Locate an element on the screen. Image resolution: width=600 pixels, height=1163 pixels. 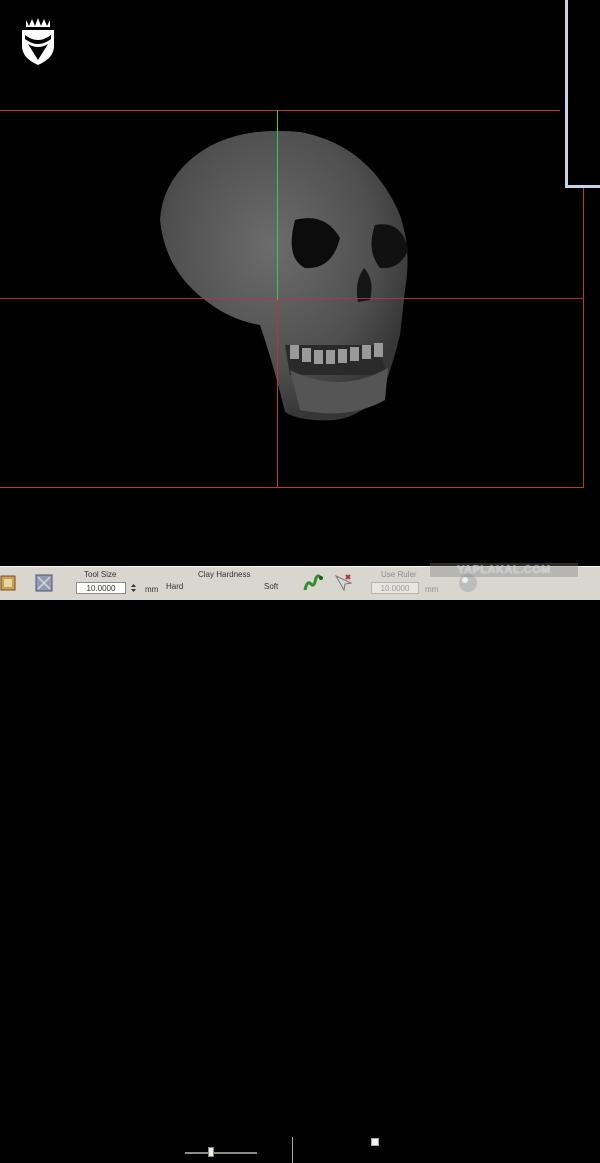
tool-size-label: Tool Size is located at coordinates (100, 574).